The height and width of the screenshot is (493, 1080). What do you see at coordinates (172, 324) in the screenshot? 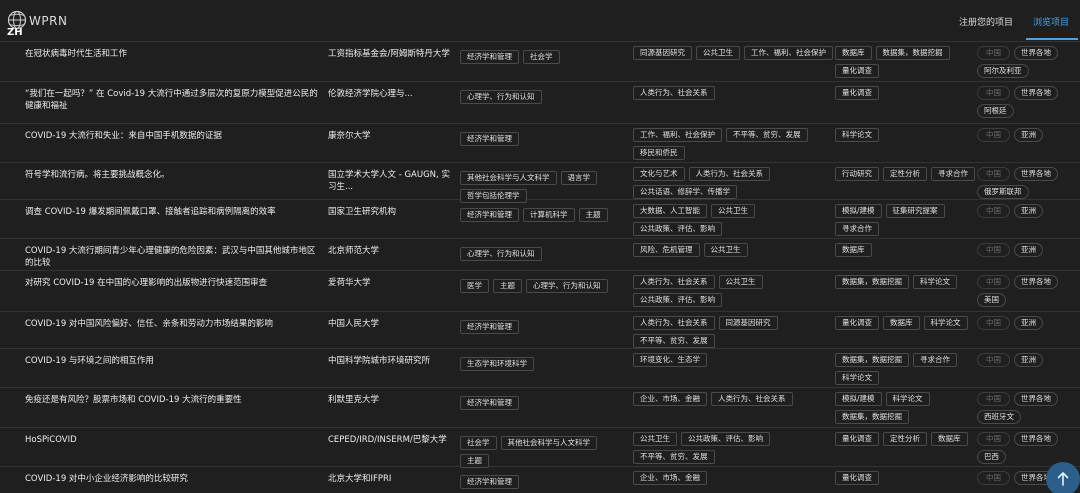
I see `project-title: COVID-19 对中国风险偏好、信任、亲条和劳动力市场结果的影响` at bounding box center [172, 324].